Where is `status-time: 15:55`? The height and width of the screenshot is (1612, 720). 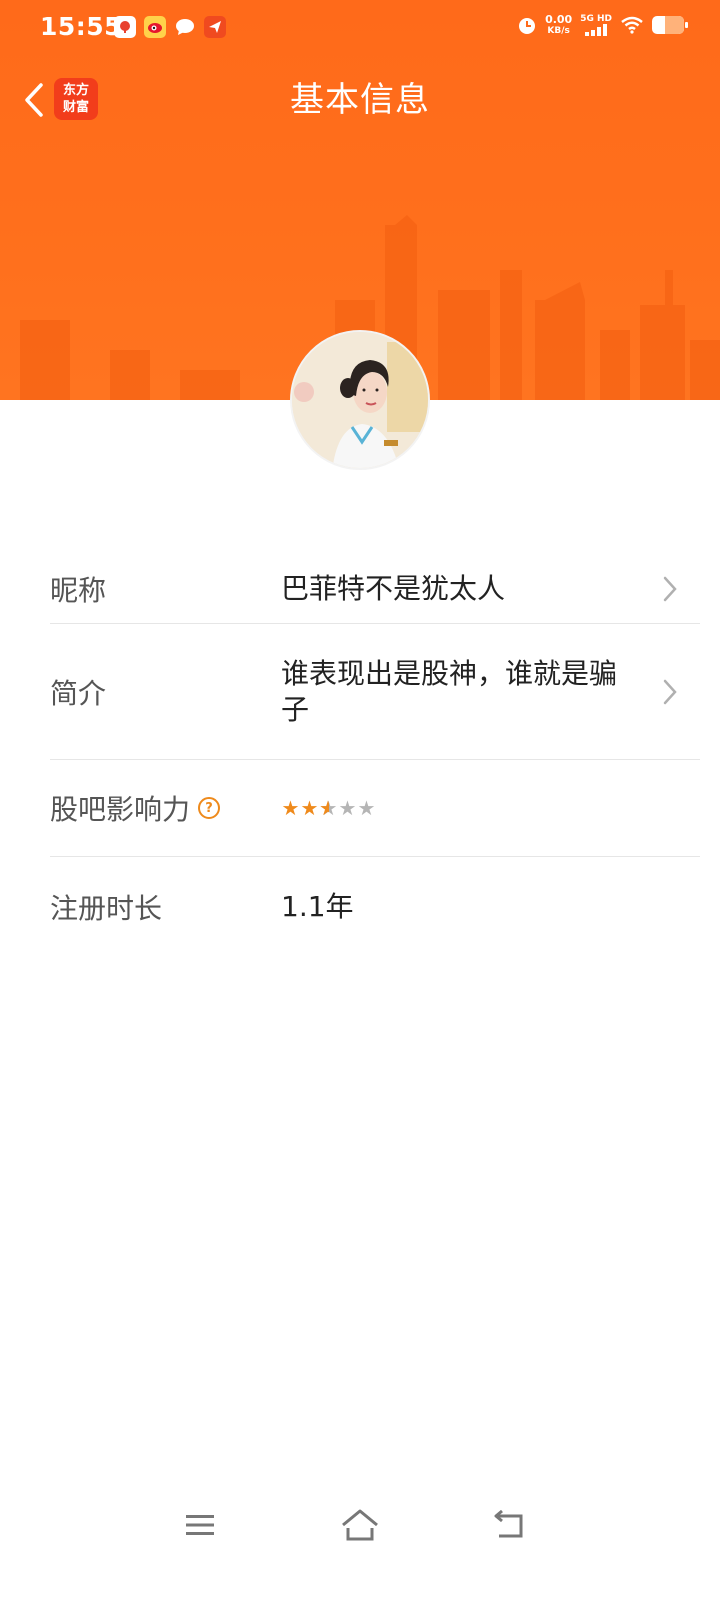
status-time: 15:55 is located at coordinates (81, 26).